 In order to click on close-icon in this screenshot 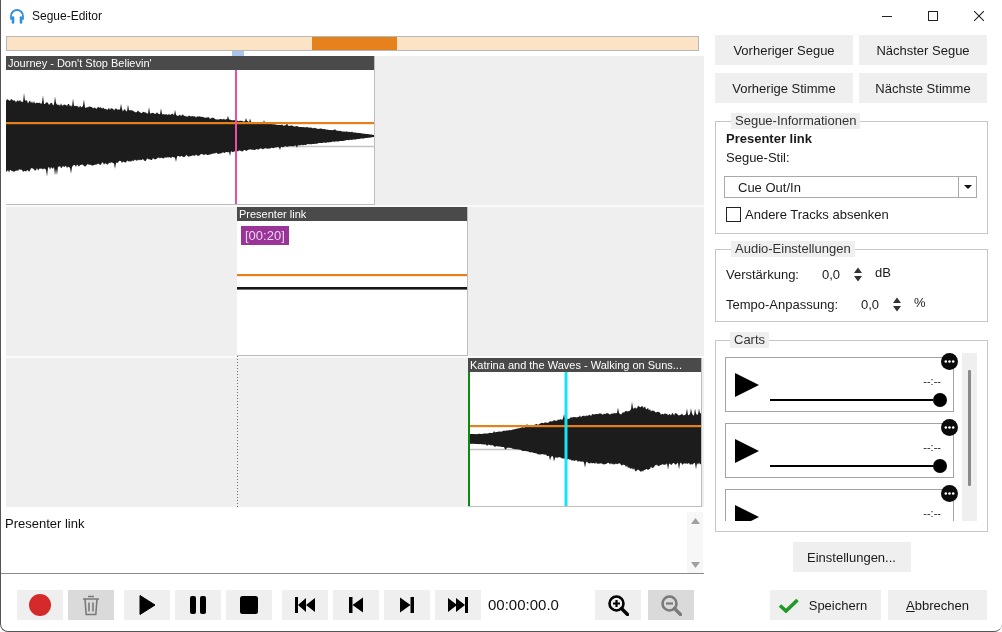, I will do `click(979, 16)`.